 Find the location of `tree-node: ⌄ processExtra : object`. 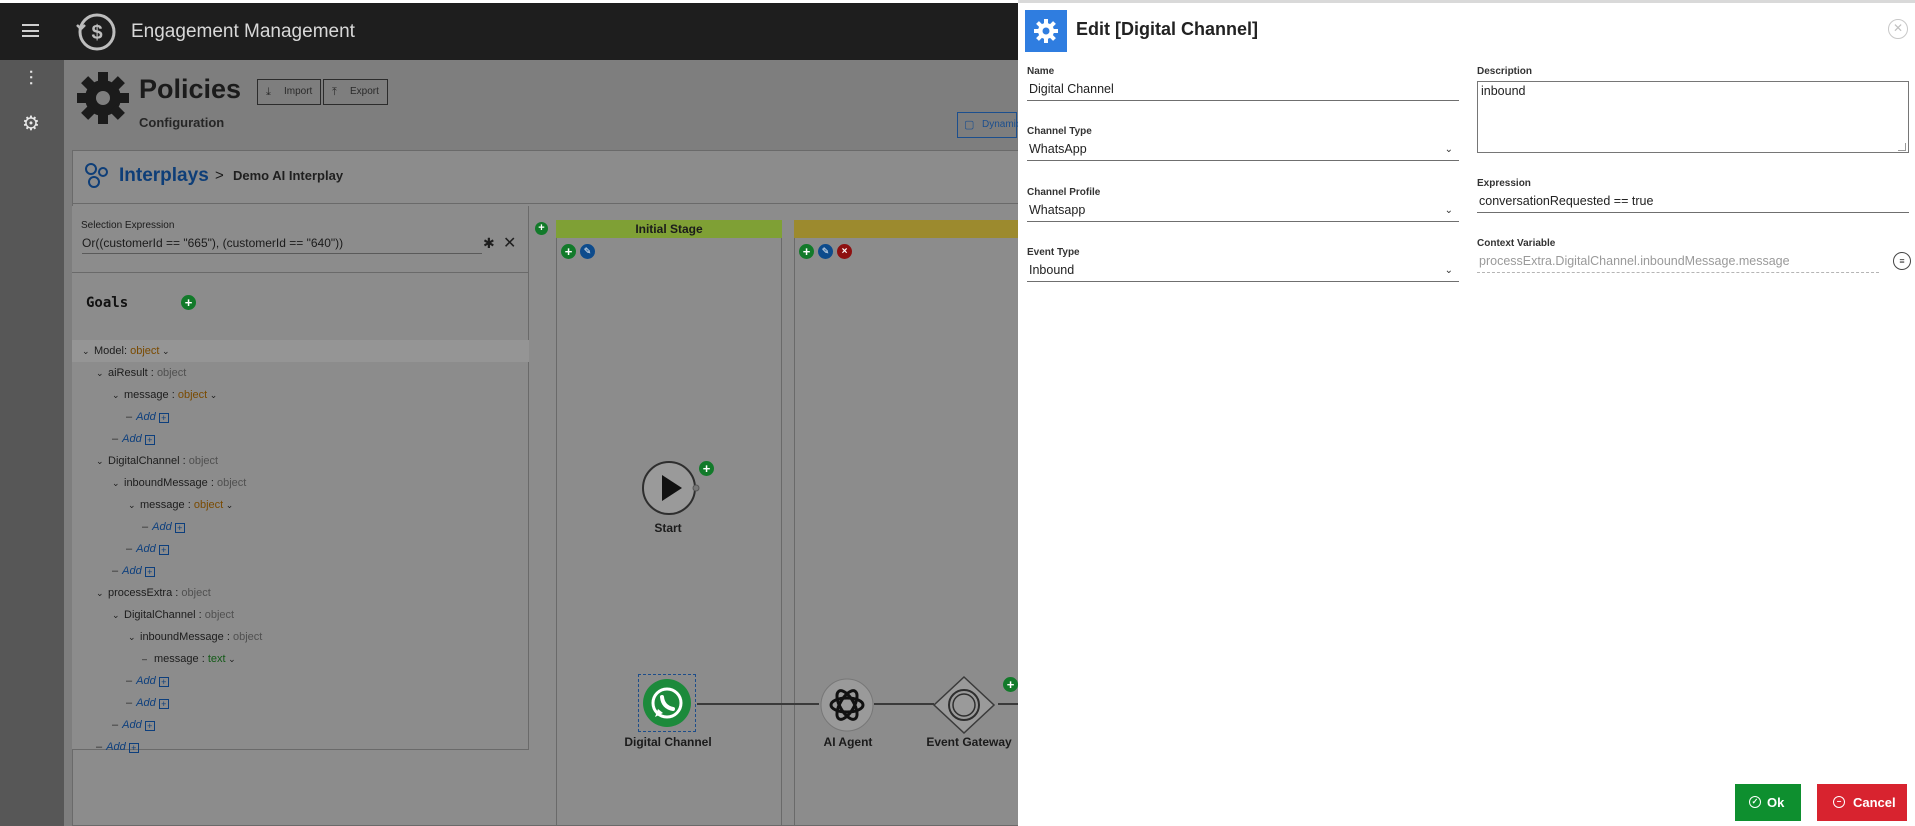

tree-node: ⌄ processExtra : object is located at coordinates (300, 593).